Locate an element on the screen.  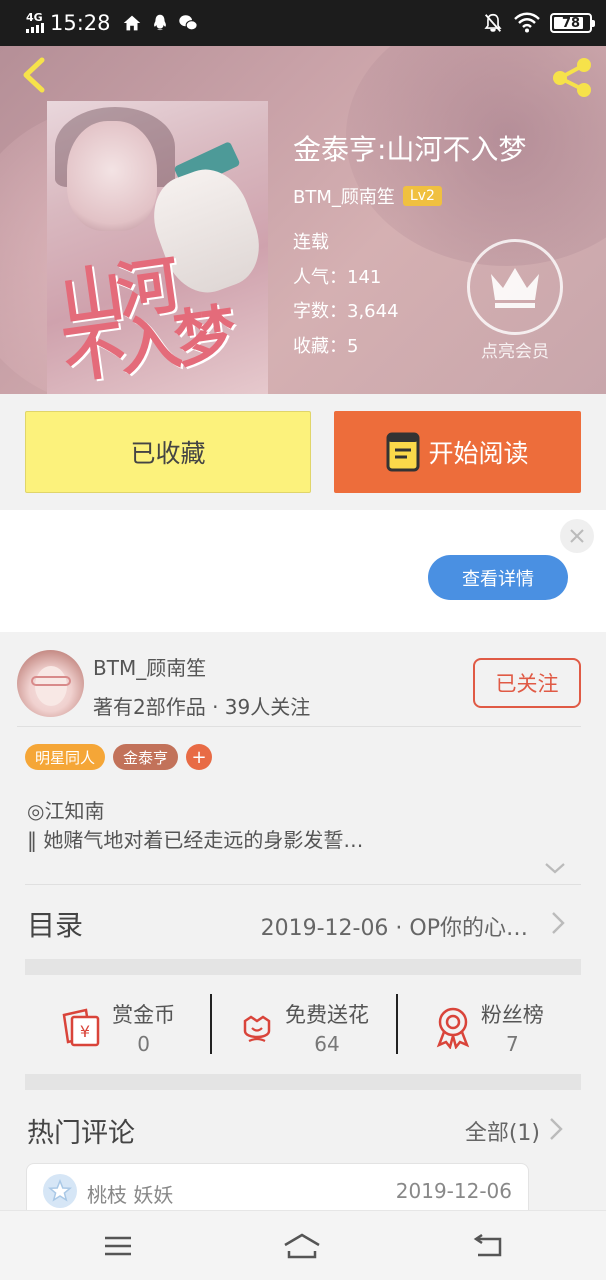
home-nav-icon is located at coordinates (302, 1246).